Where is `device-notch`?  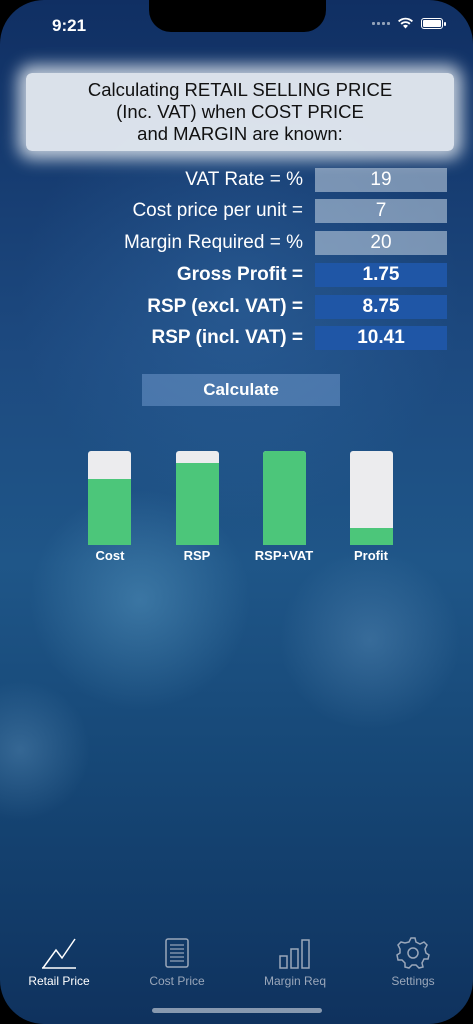 device-notch is located at coordinates (237, 16).